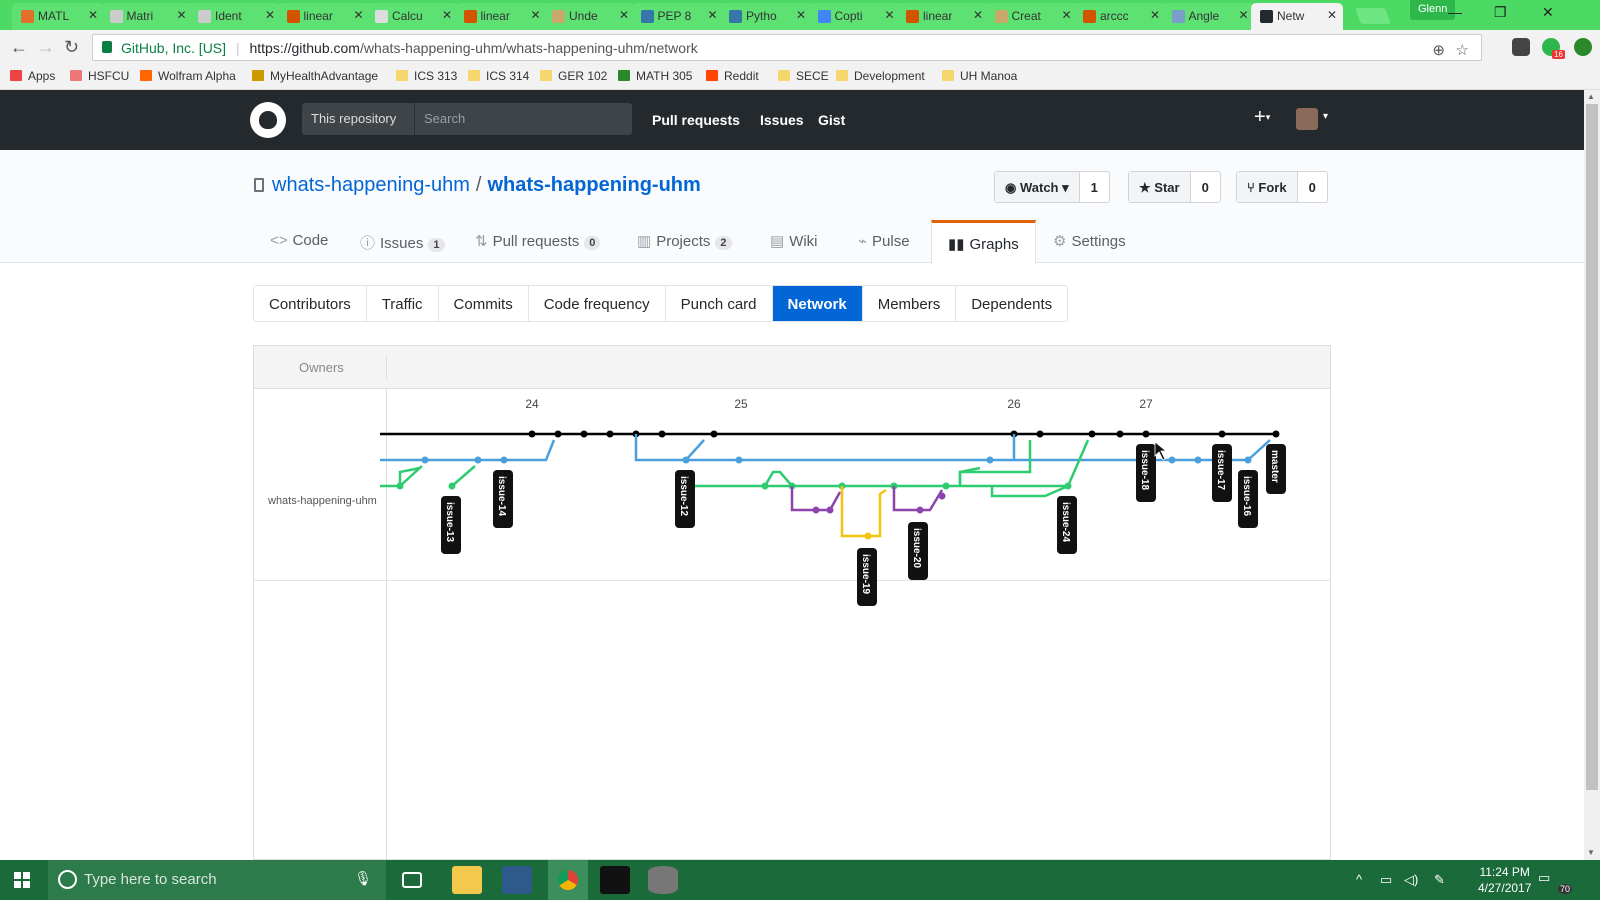 Image resolution: width=1600 pixels, height=900 pixels. What do you see at coordinates (1267, 187) in the screenshot?
I see `fork-button: ⑂ Fork` at bounding box center [1267, 187].